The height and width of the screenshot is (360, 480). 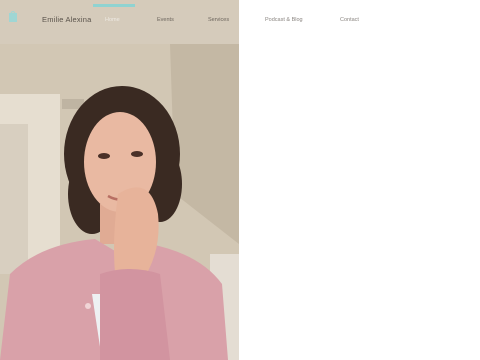 I want to click on nav-contact: Contact, so click(x=349, y=20).